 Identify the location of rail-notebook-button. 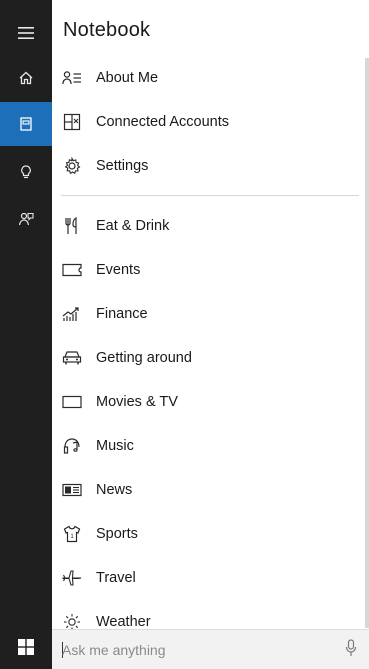
(26, 124).